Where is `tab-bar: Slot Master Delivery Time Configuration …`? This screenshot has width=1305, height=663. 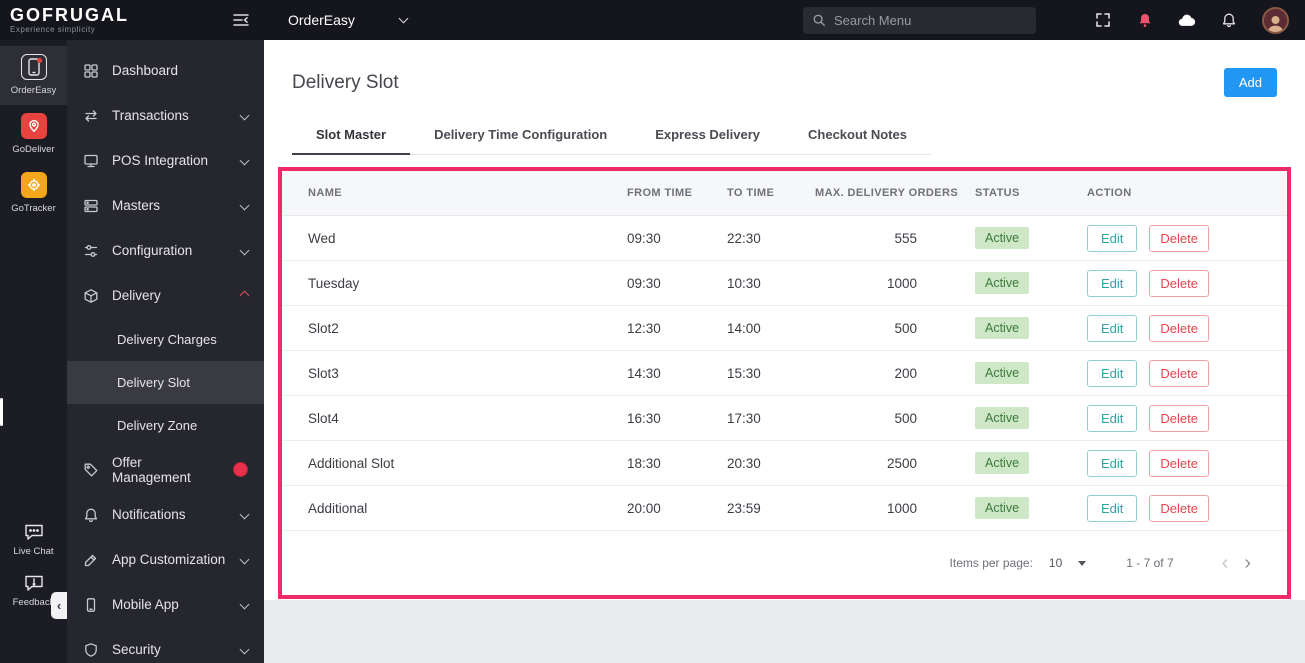 tab-bar: Slot Master Delivery Time Configuration … is located at coordinates (611, 136).